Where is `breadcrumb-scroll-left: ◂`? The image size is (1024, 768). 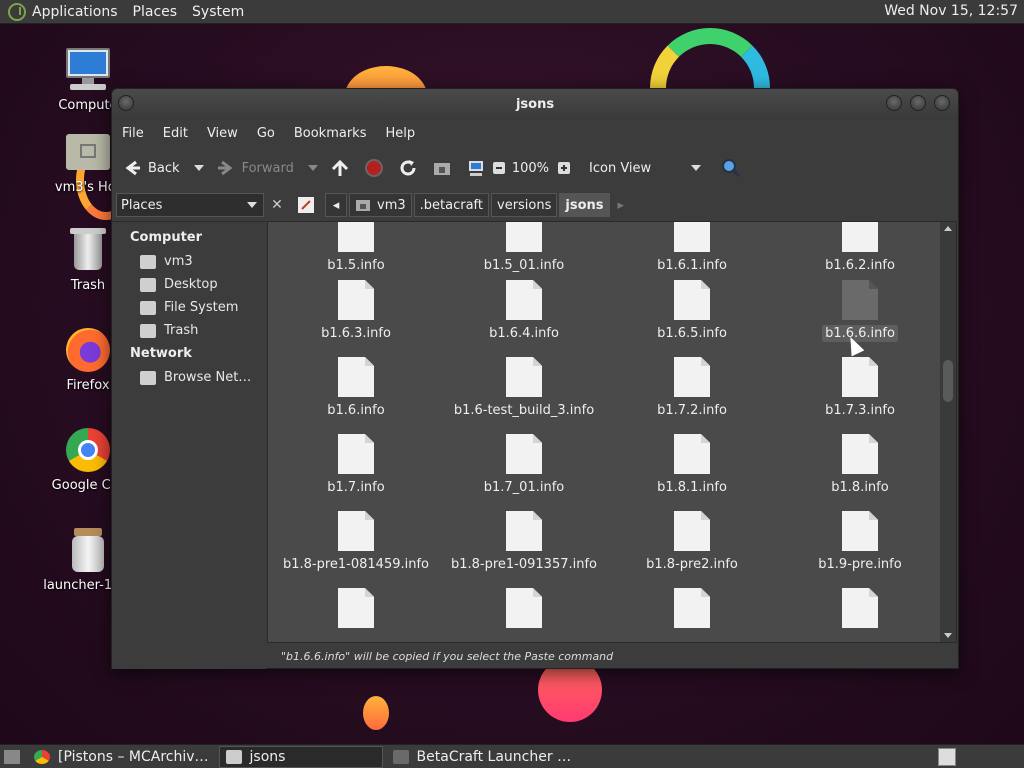
breadcrumb-scroll-left: ◂ is located at coordinates (336, 205).